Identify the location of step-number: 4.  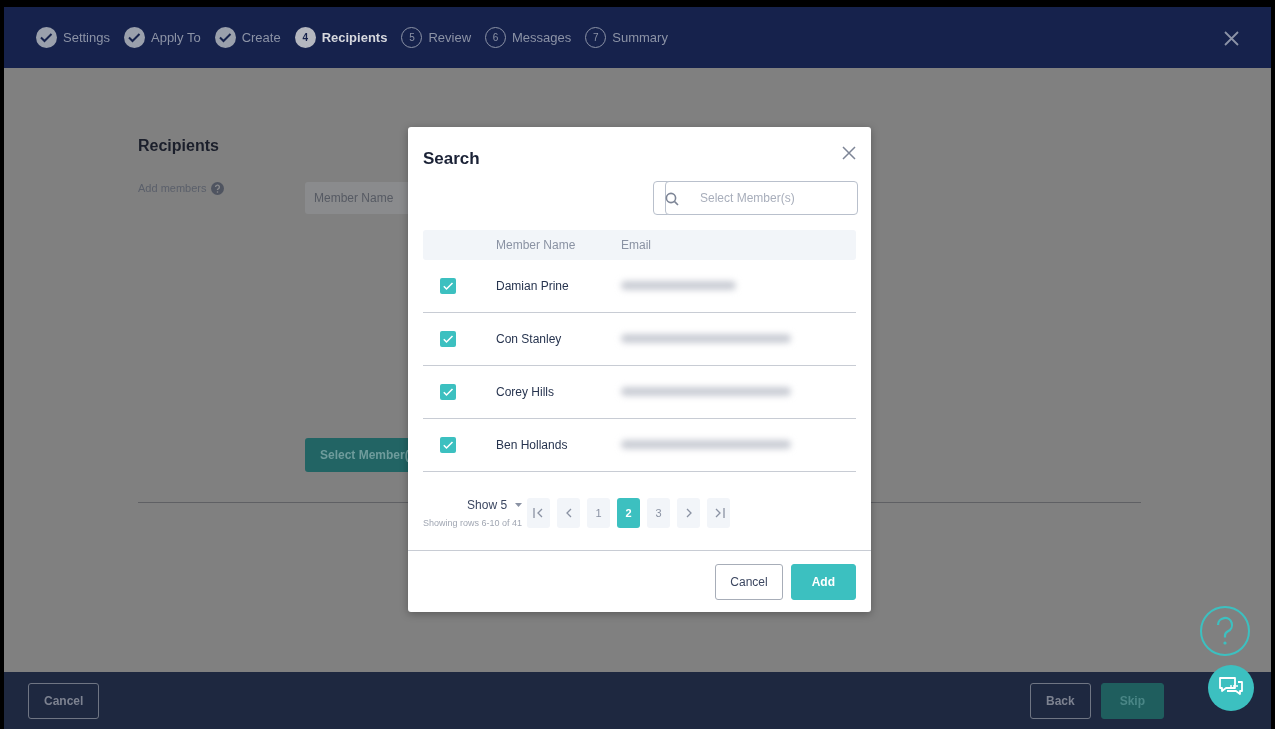
(305, 37).